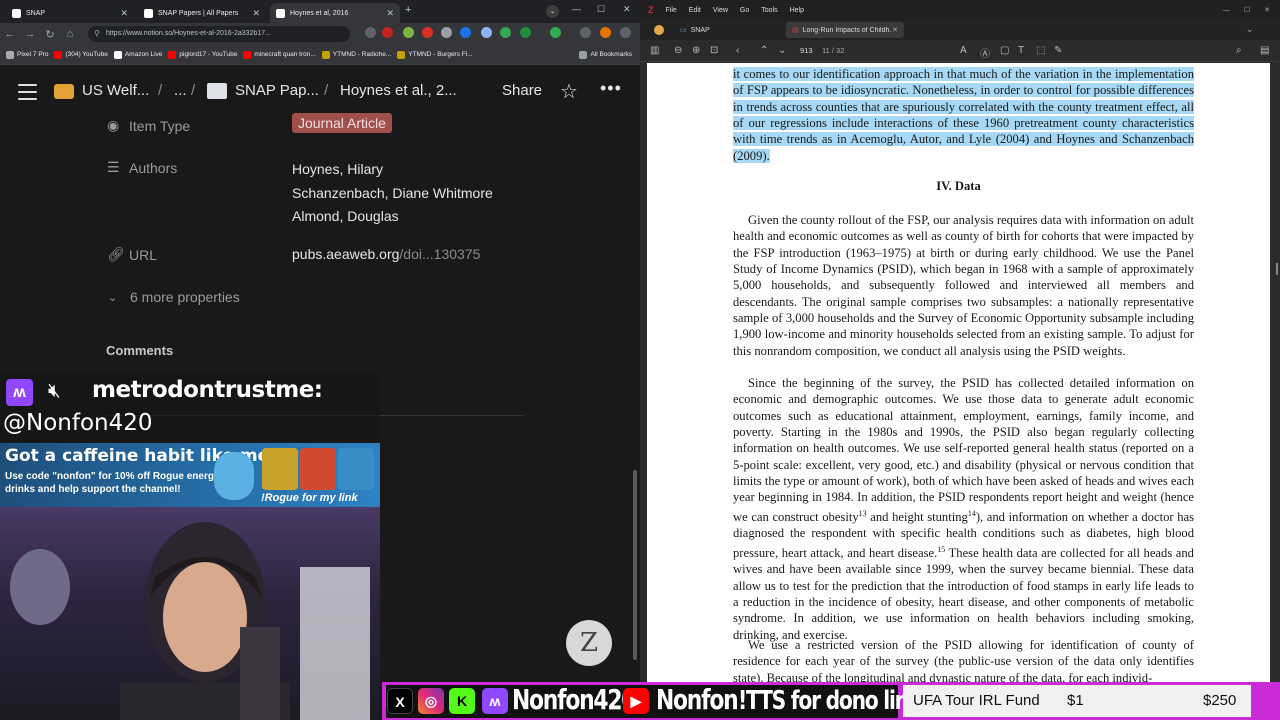 This screenshot has height=720, width=1280. What do you see at coordinates (70, 34) in the screenshot?
I see `home-icon: ⌂` at bounding box center [70, 34].